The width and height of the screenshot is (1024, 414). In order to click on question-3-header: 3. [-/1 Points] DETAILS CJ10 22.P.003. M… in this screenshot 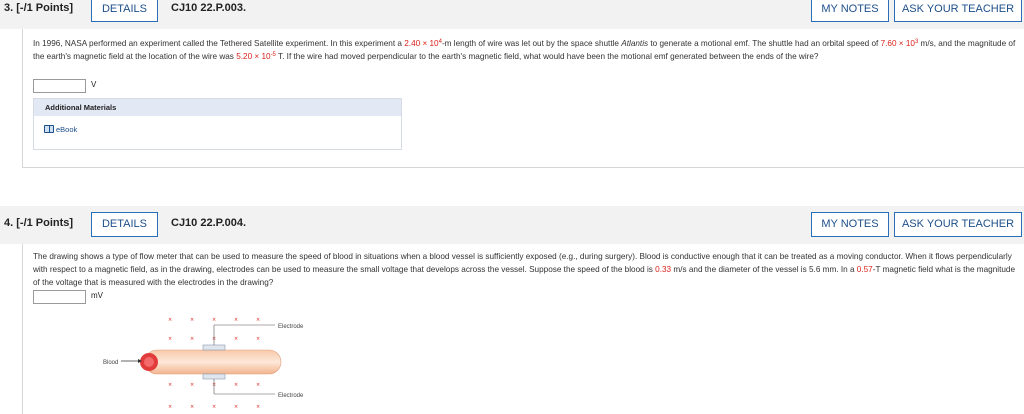, I will do `click(512, 14)`.